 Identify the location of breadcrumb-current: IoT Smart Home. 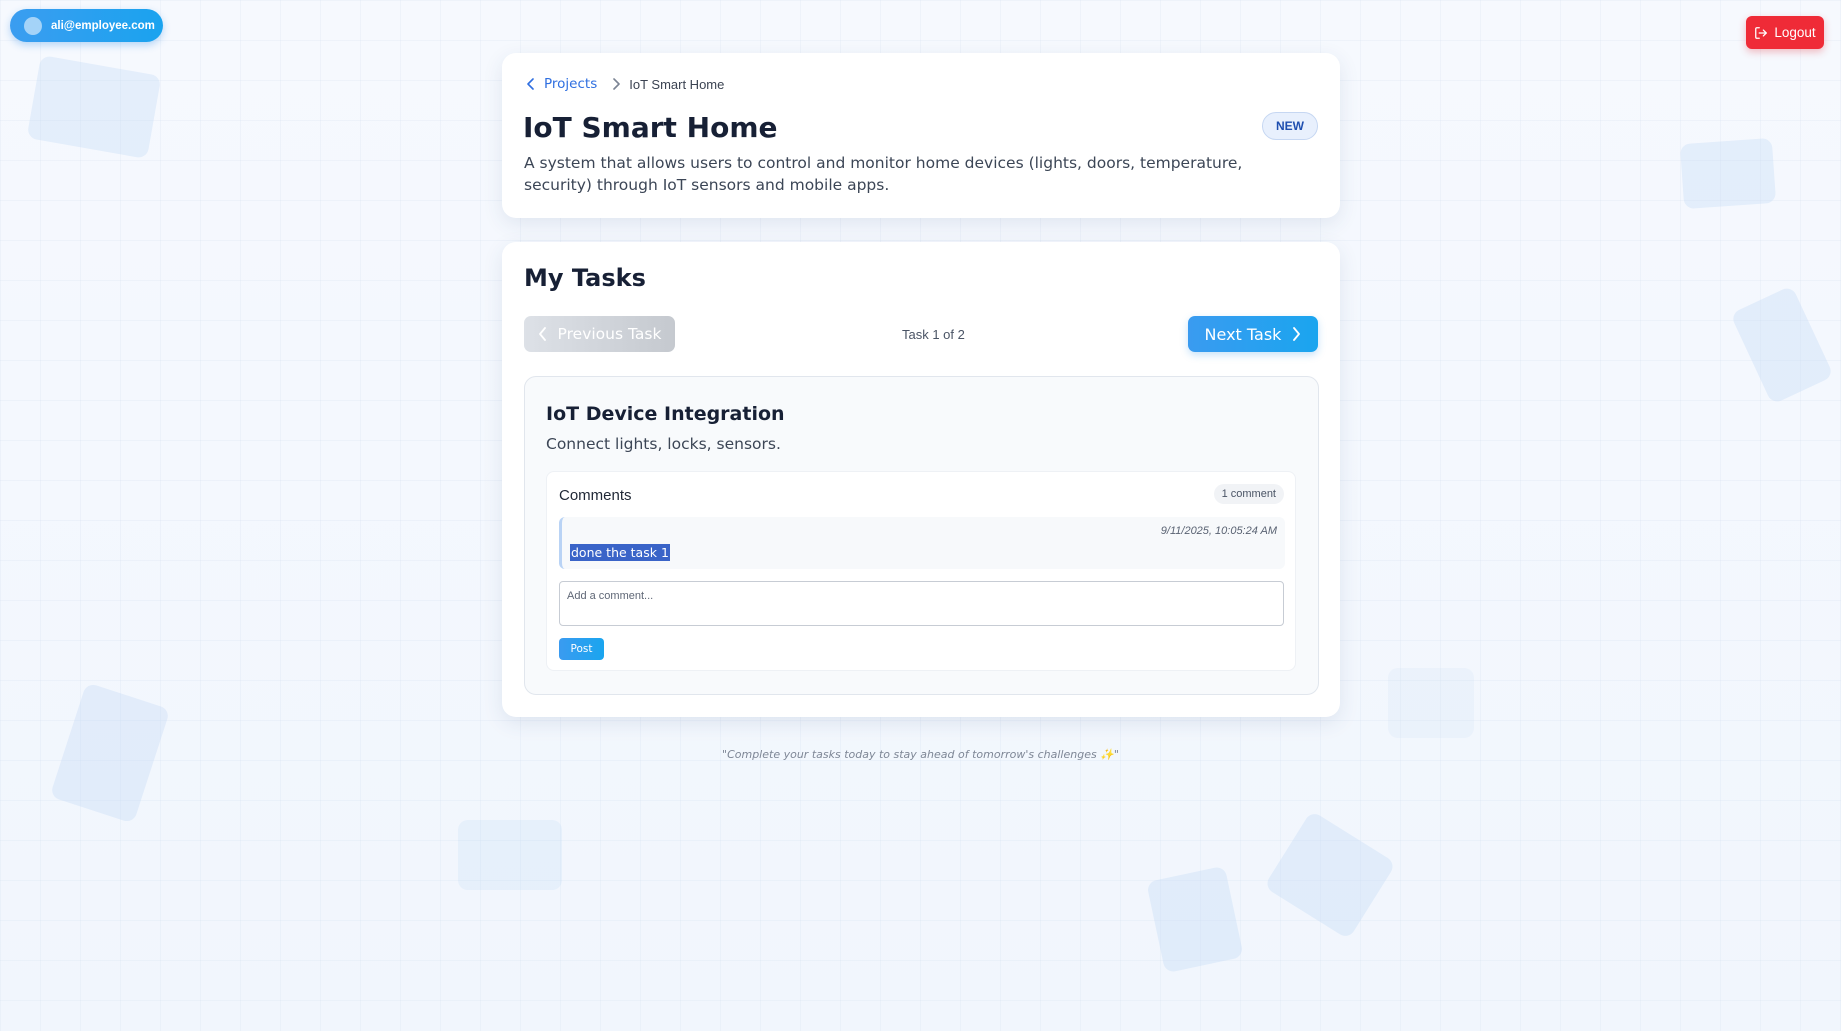
(677, 84).